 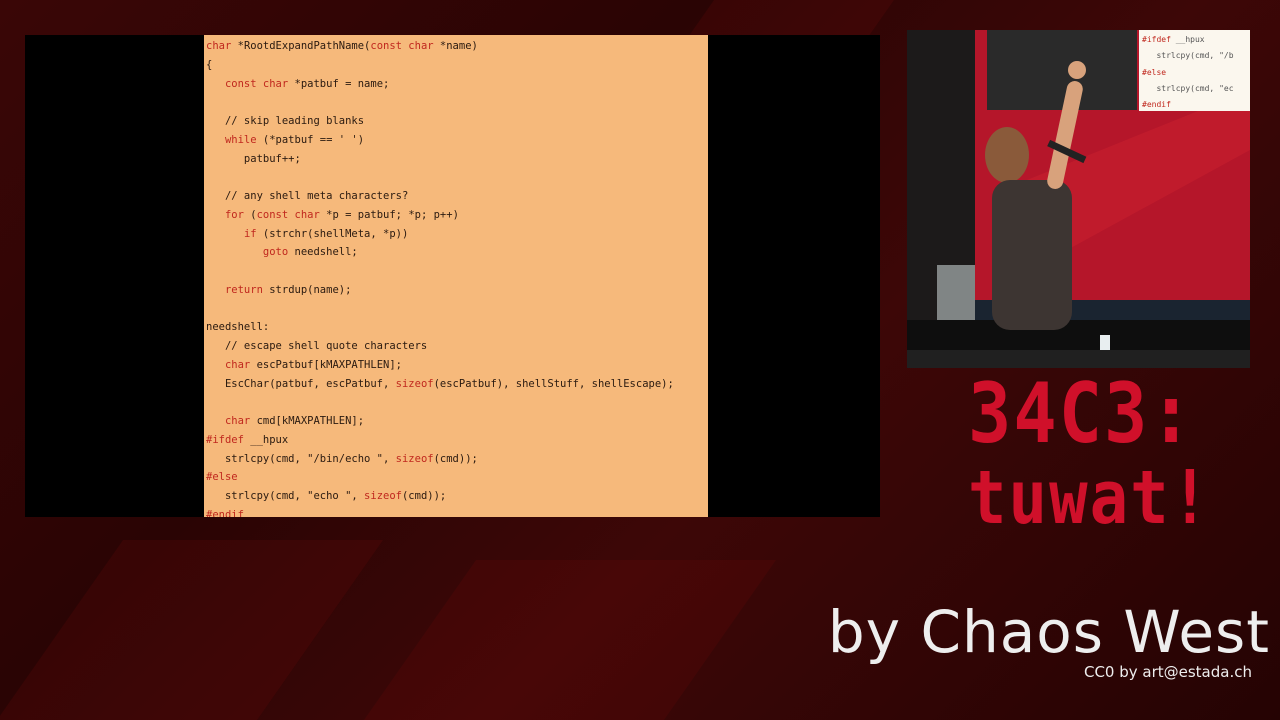 I want to click on code-text: // skip leading blanks, so click(x=285, y=121).